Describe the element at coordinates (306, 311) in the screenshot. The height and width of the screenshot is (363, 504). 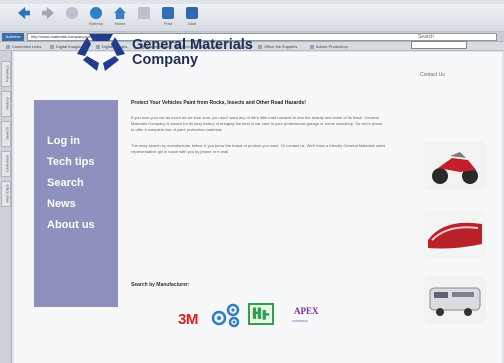
I see `manufacturer-apex-logo: APEX` at that location.